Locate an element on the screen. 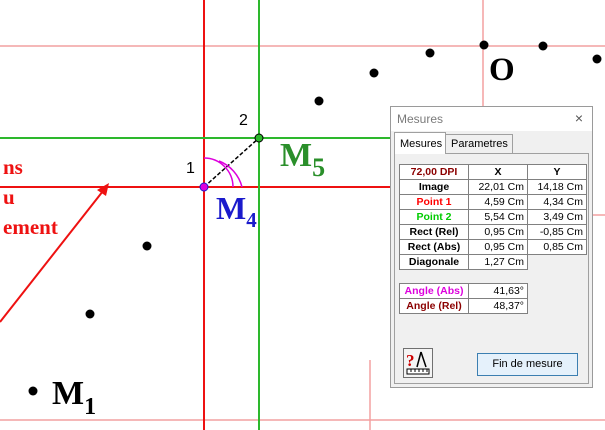 The image size is (605, 430). point-2-marker is located at coordinates (259, 138).